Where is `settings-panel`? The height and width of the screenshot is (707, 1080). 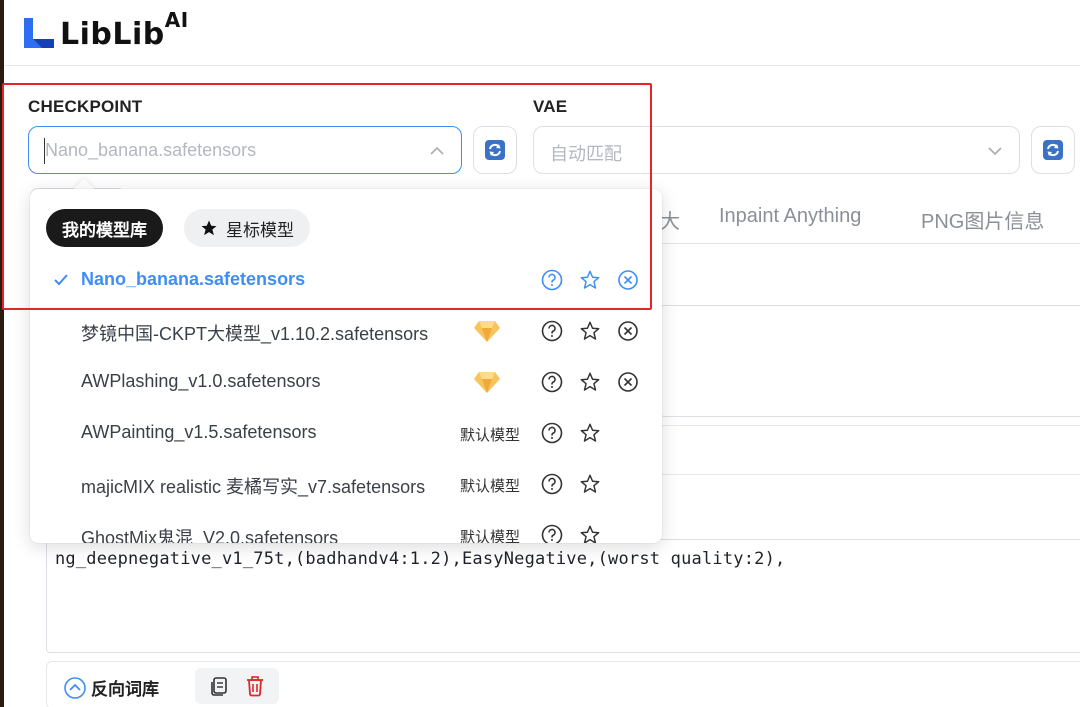 settings-panel is located at coordinates (870, 450).